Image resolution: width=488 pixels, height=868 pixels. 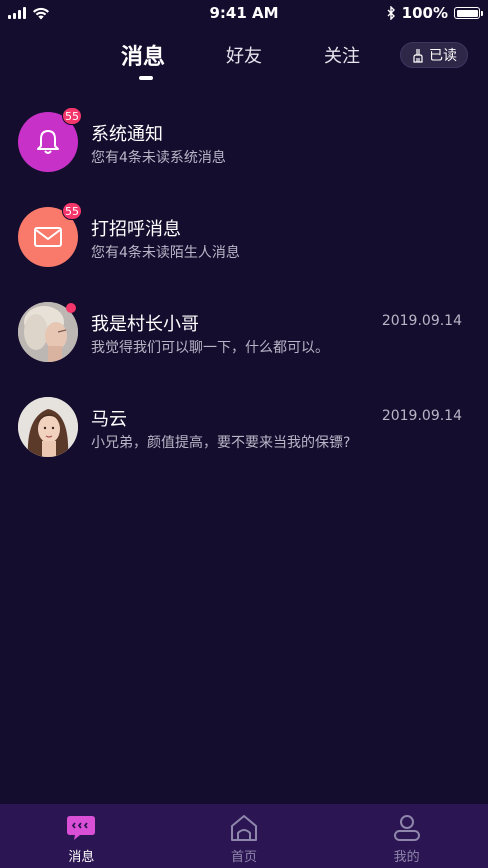 I want to click on list-item-greeting-messages: 55 打招呼消息 您有4条未读陌生人消息, so click(x=244, y=238).